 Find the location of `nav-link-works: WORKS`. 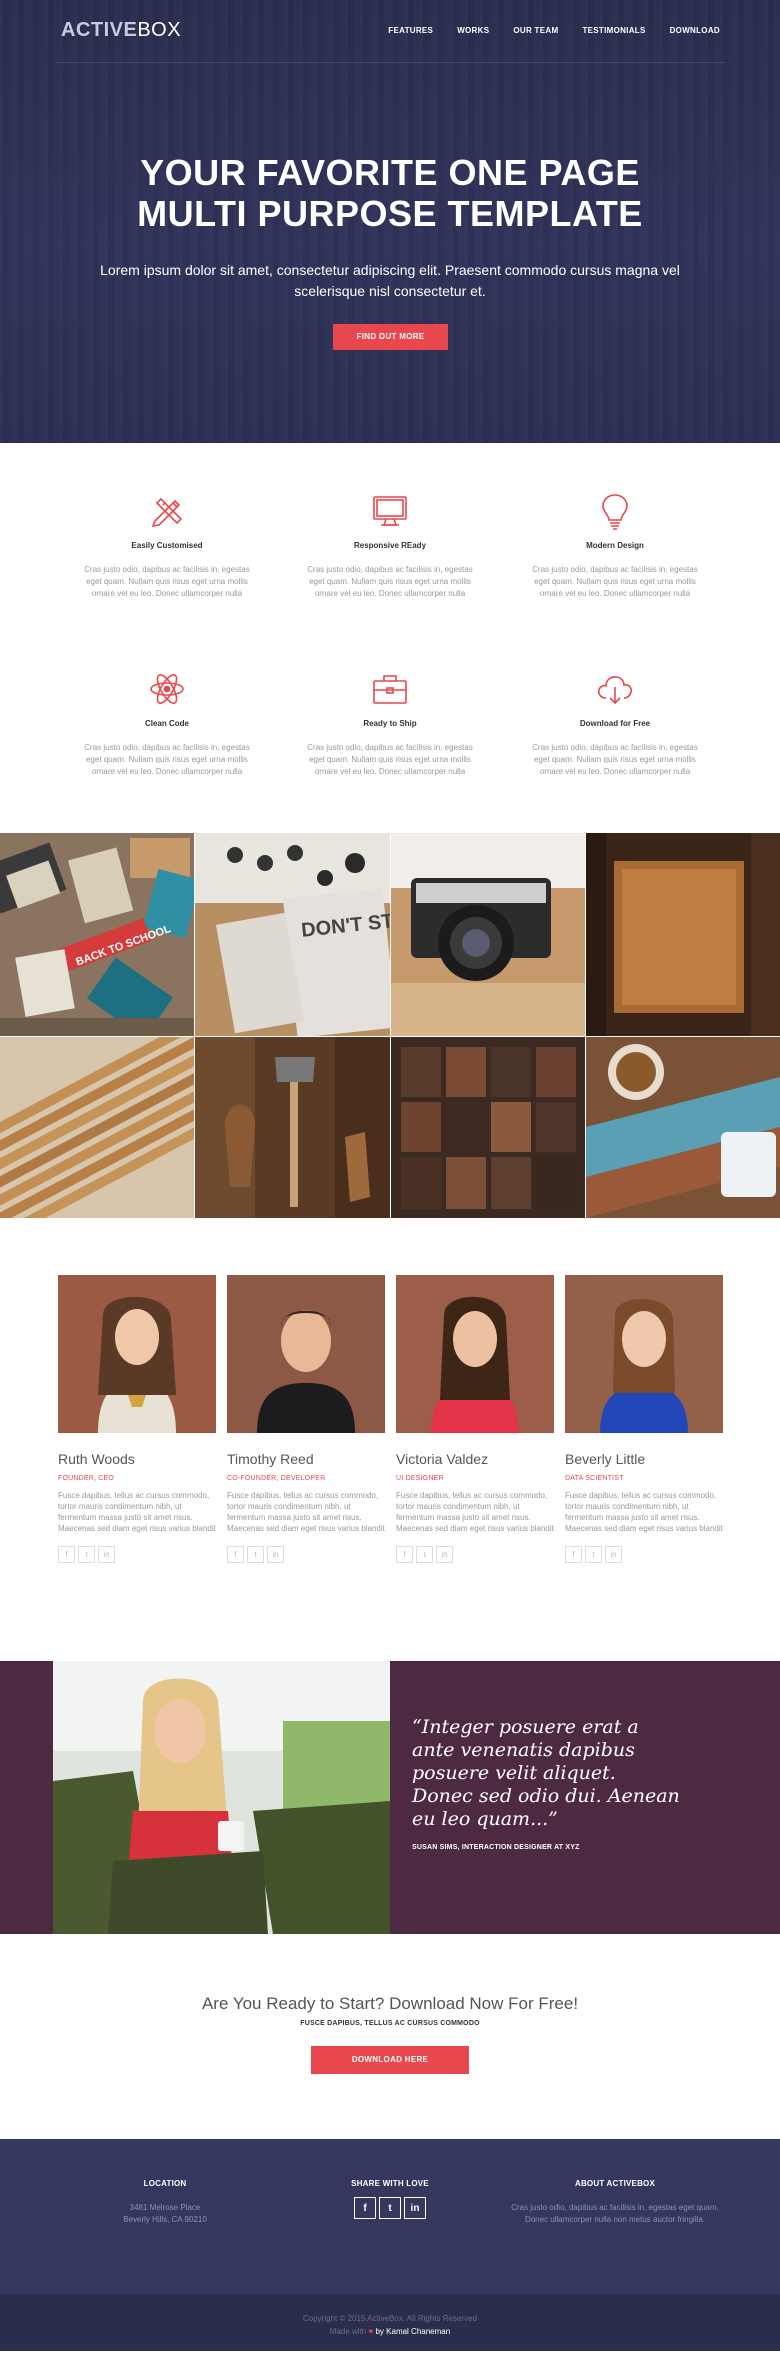

nav-link-works: WORKS is located at coordinates (473, 30).